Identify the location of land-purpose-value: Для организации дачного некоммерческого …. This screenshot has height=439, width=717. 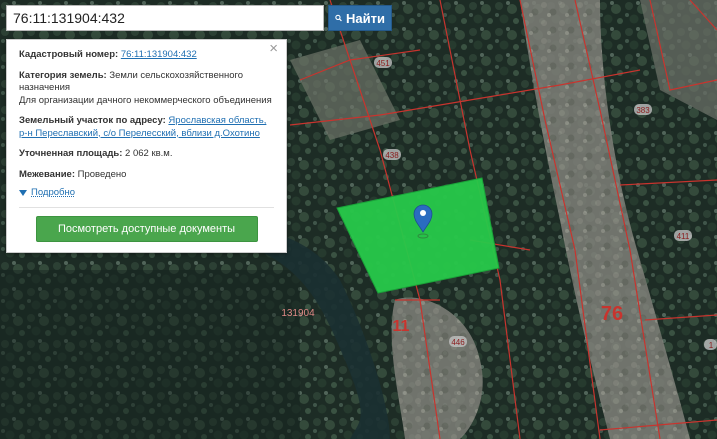
(145, 100).